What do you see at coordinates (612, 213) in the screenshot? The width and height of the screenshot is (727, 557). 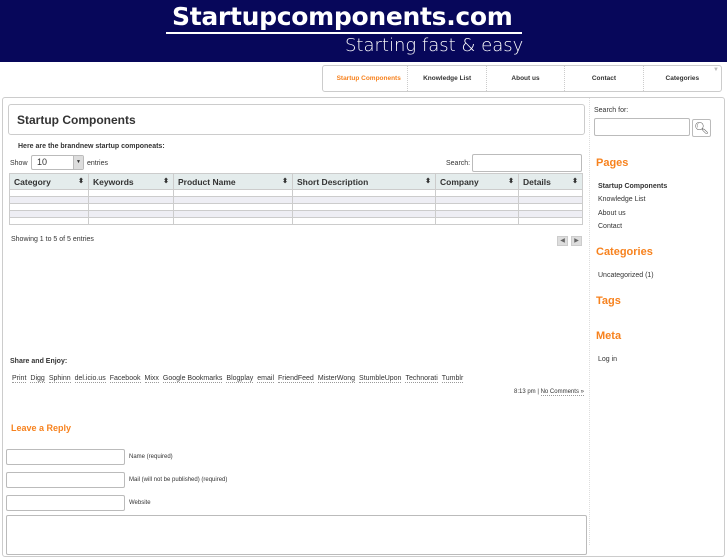 I see `sidebar-page-about-us: About us` at bounding box center [612, 213].